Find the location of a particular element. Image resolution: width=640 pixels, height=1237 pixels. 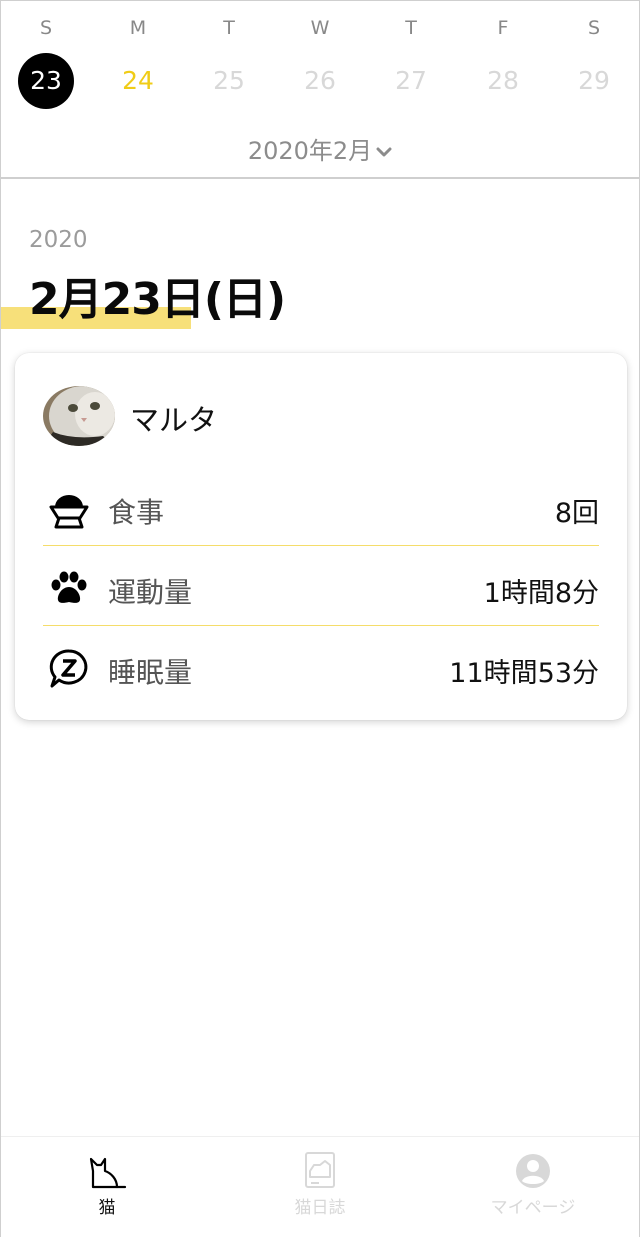

day-date-today: 24 is located at coordinates (138, 81).